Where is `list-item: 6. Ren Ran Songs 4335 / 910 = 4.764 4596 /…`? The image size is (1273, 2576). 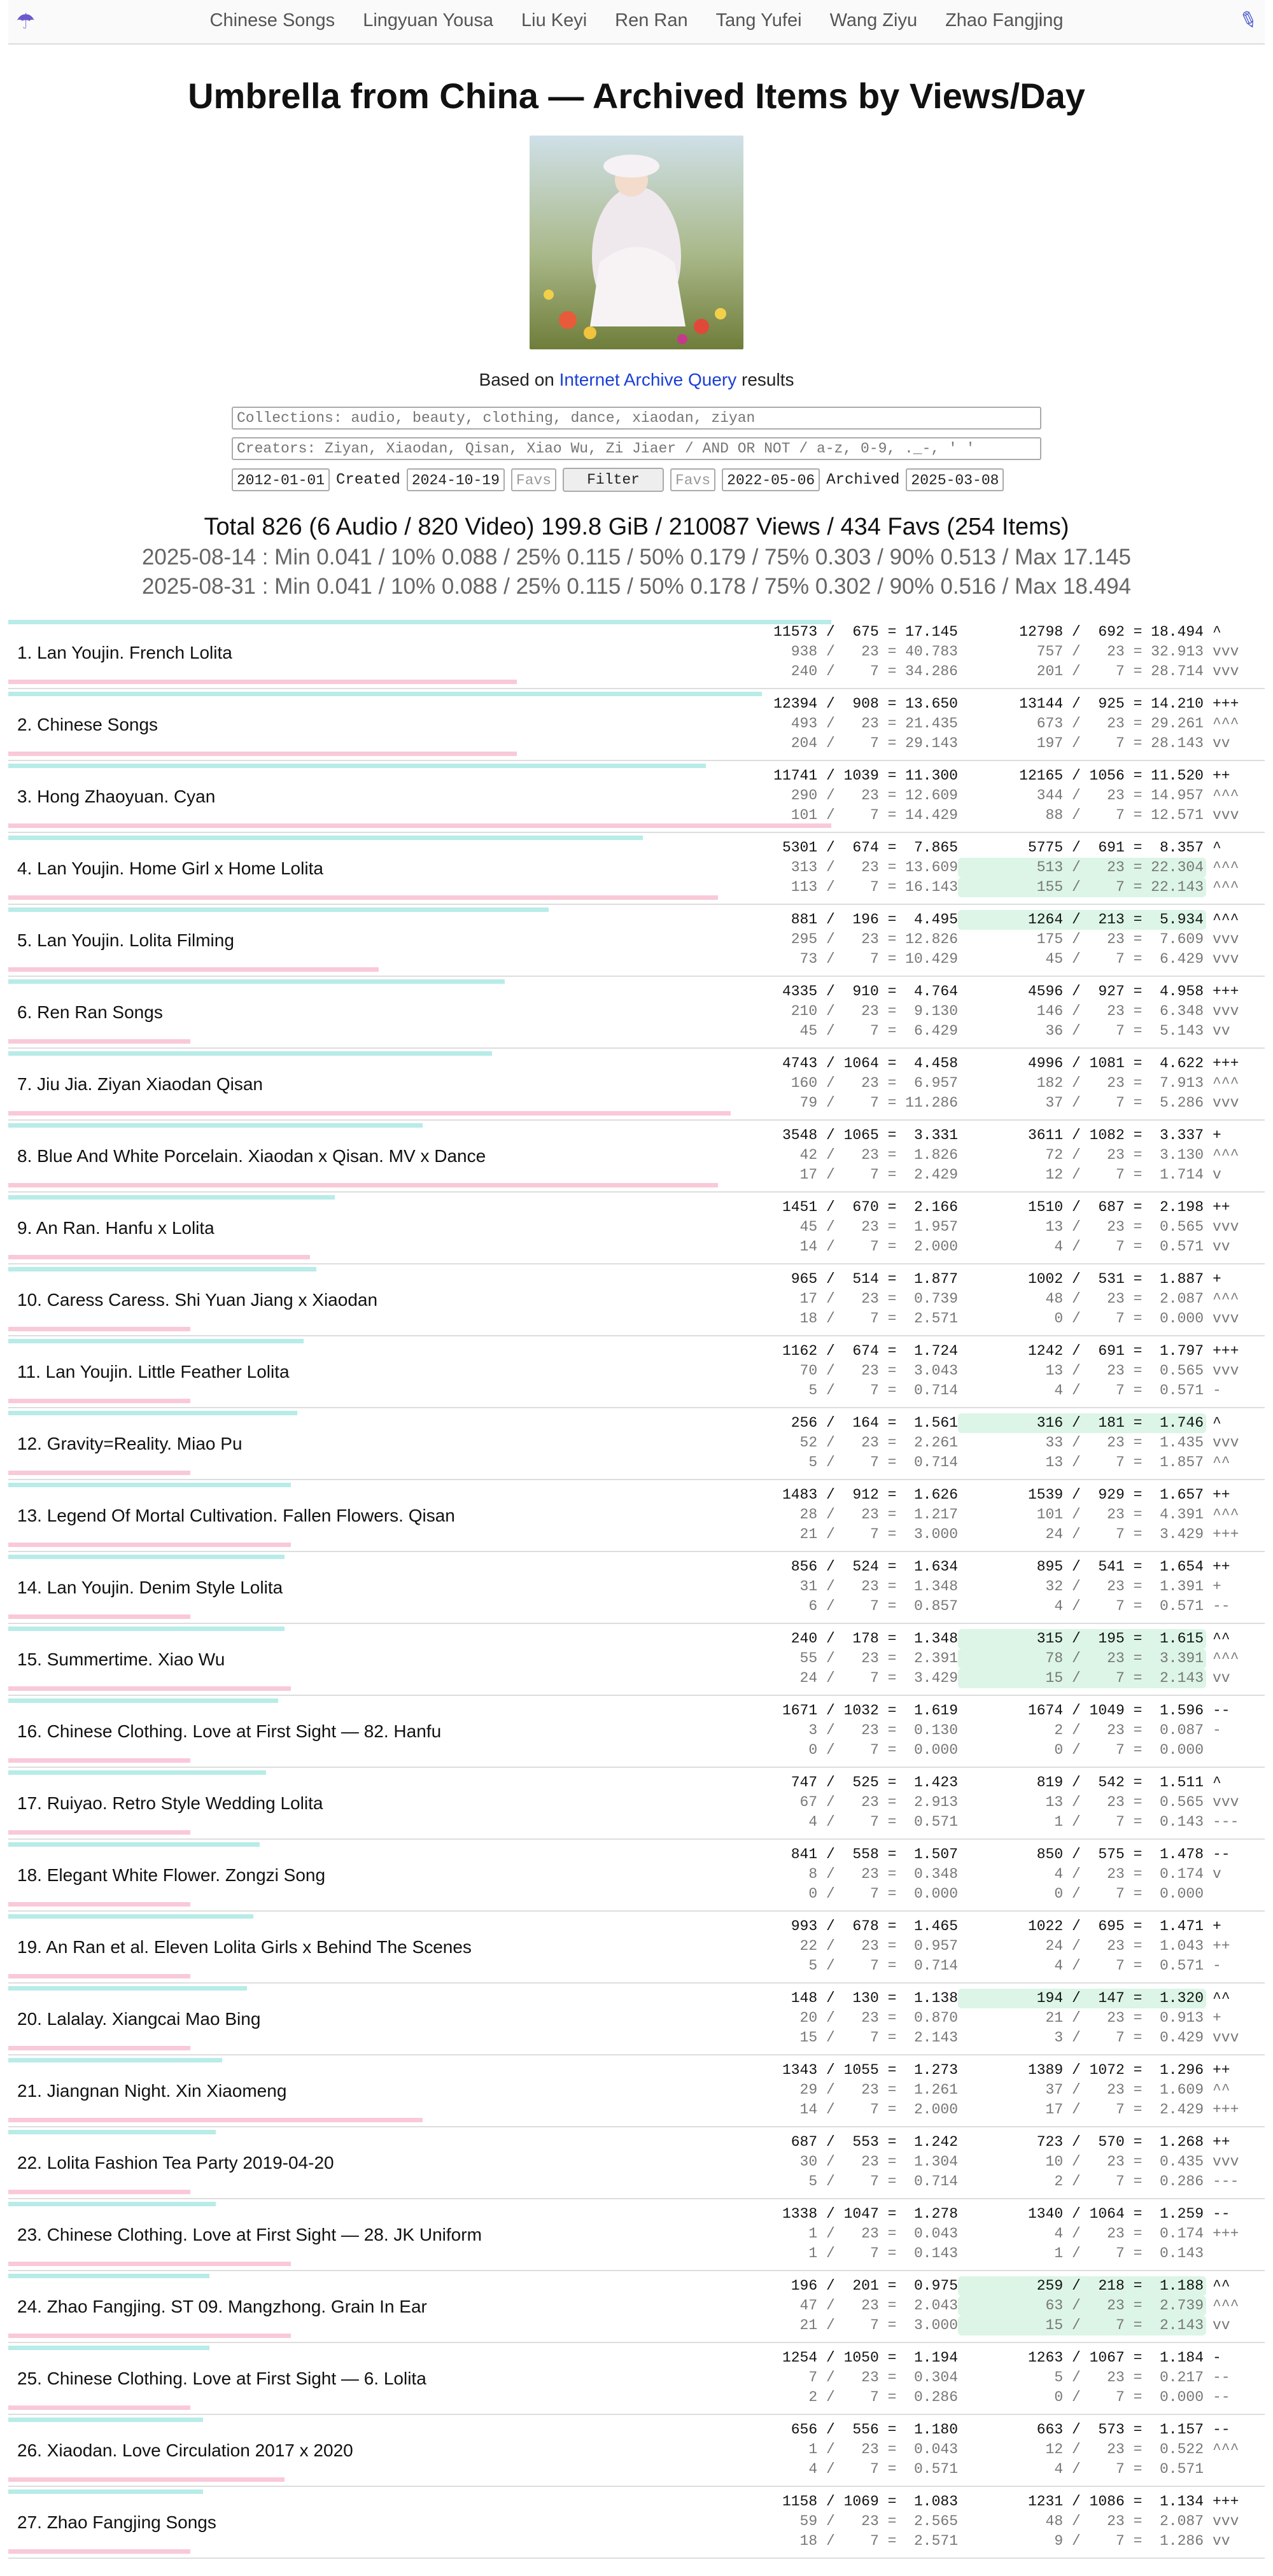
list-item: 6. Ren Ran Songs 4335 / 910 = 4.764 4596 /… is located at coordinates (636, 1013).